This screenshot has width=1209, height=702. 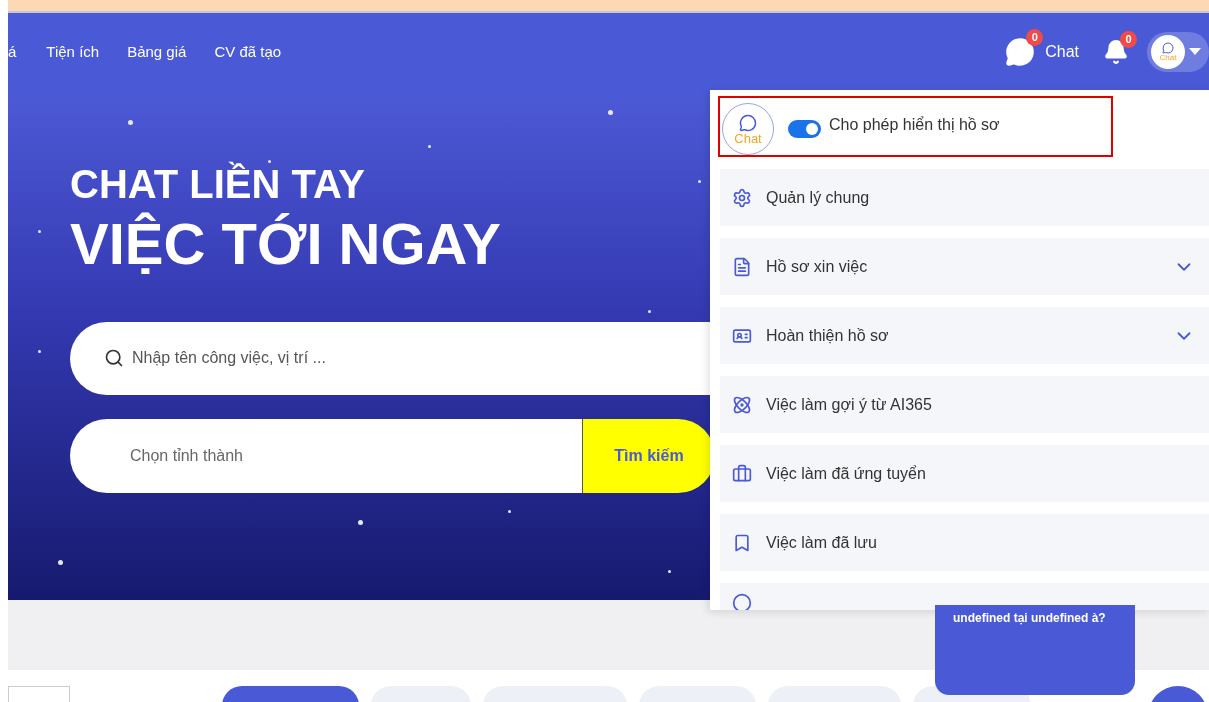 What do you see at coordinates (964, 197) in the screenshot?
I see `menu-item: Quản lý chung` at bounding box center [964, 197].